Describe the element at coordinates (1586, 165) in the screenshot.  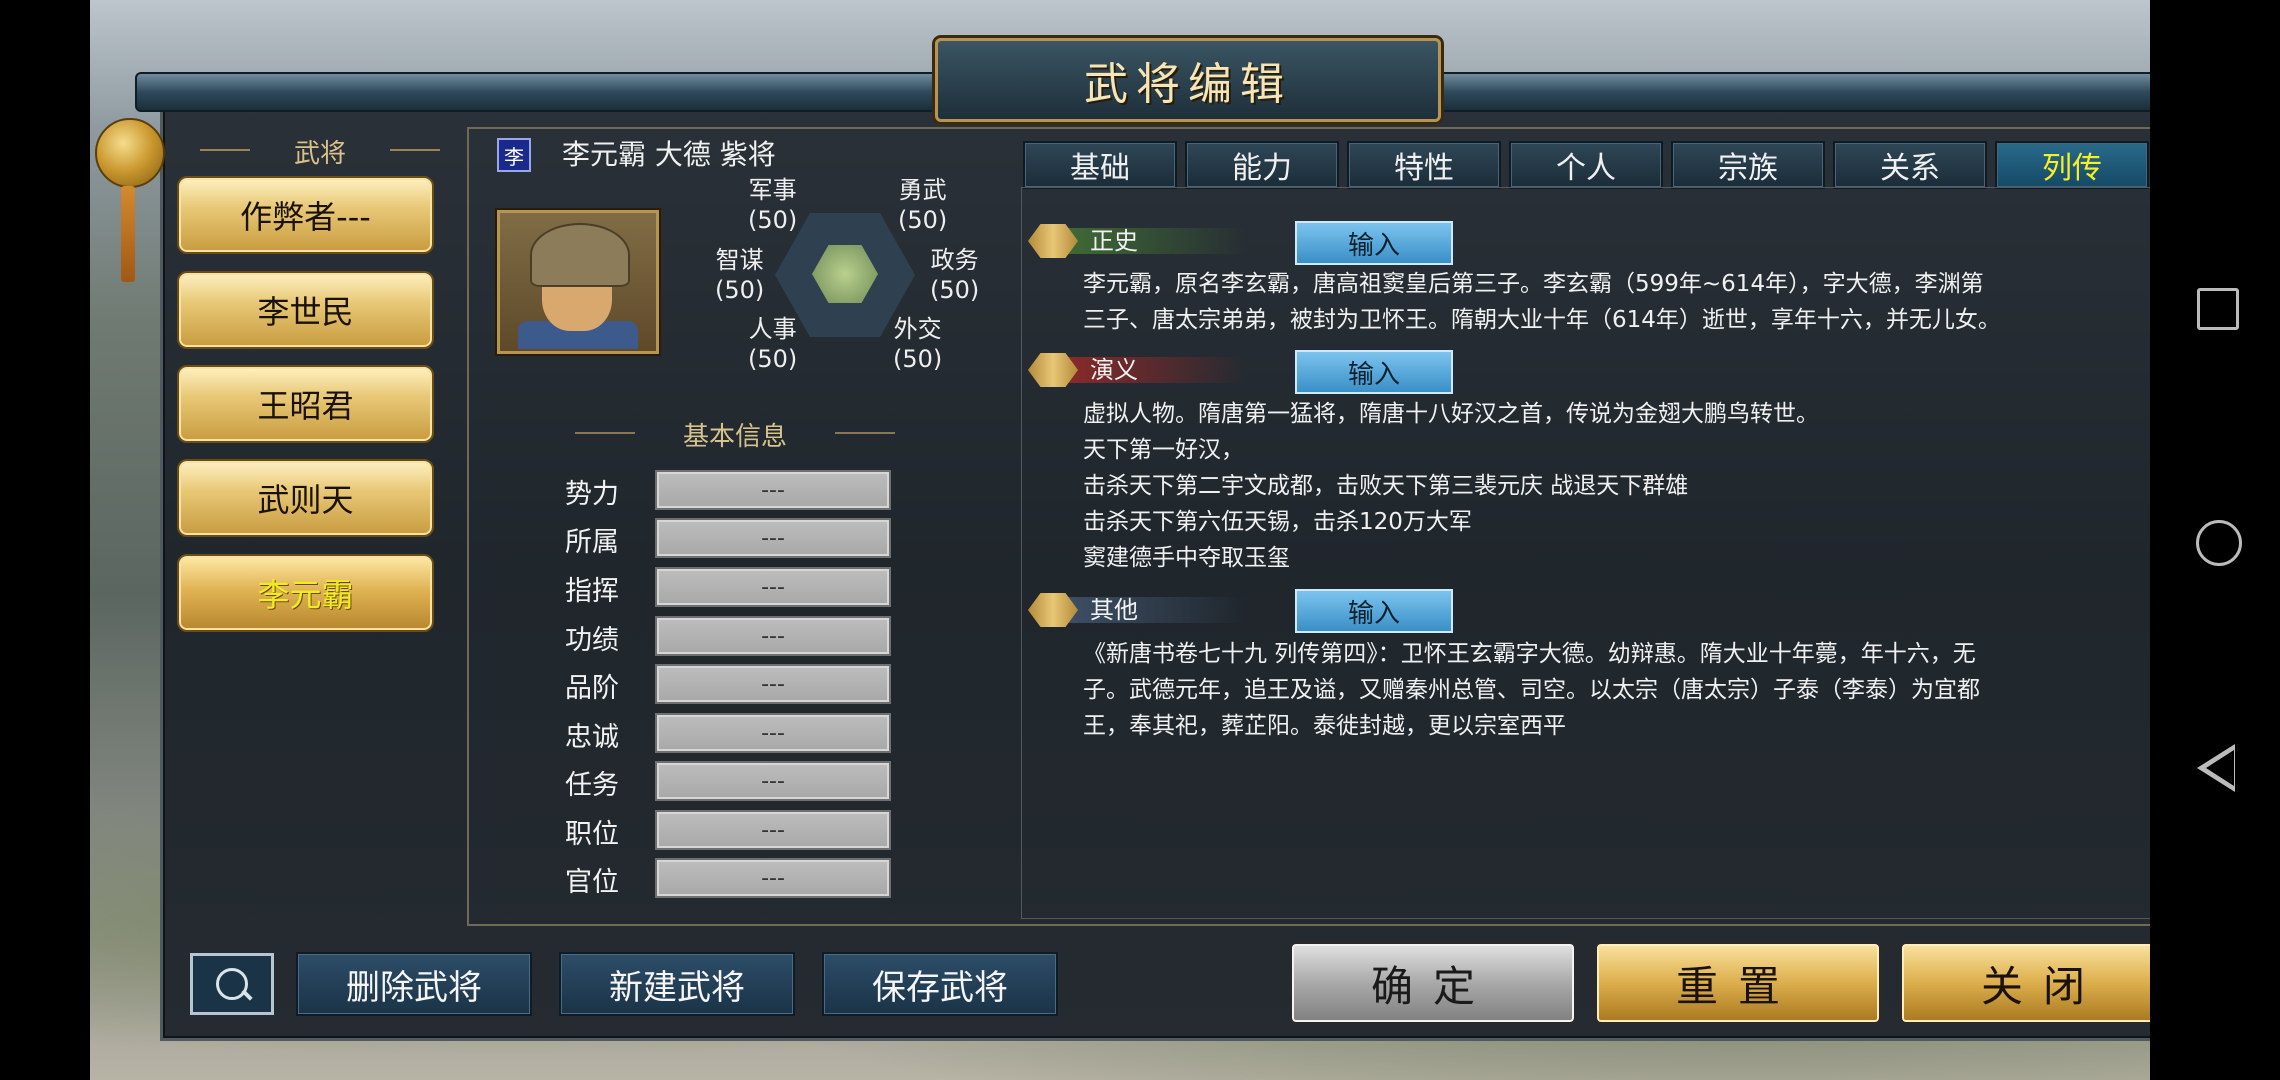
I see `tab-personal: 个人` at that location.